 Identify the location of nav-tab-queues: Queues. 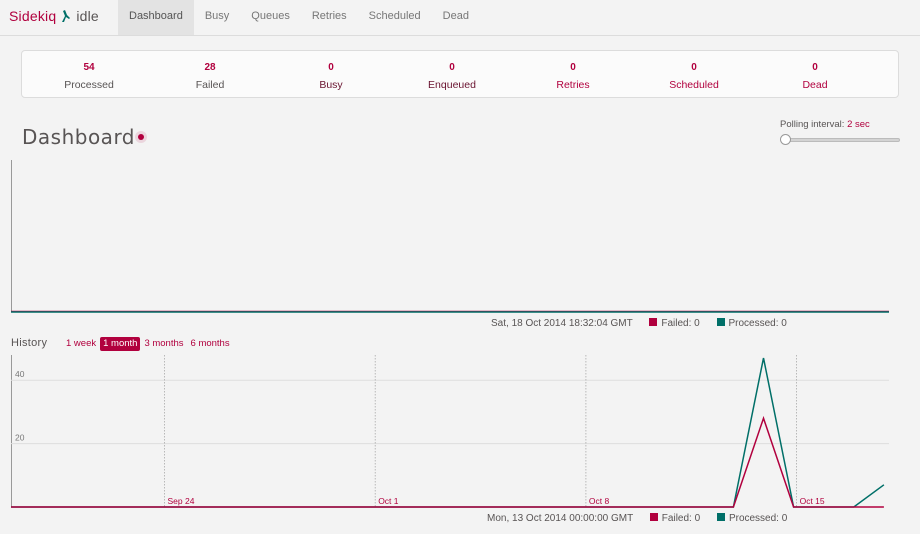
(270, 17).